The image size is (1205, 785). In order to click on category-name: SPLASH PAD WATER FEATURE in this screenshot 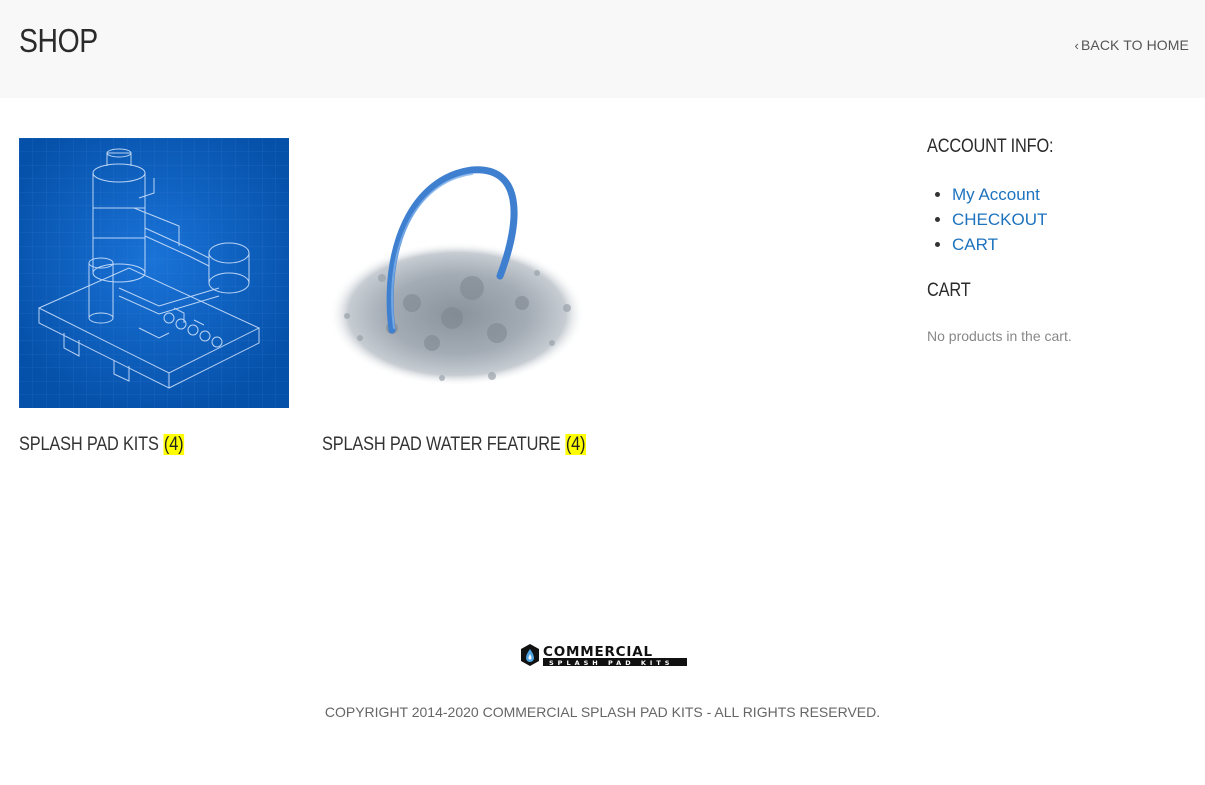, I will do `click(441, 444)`.